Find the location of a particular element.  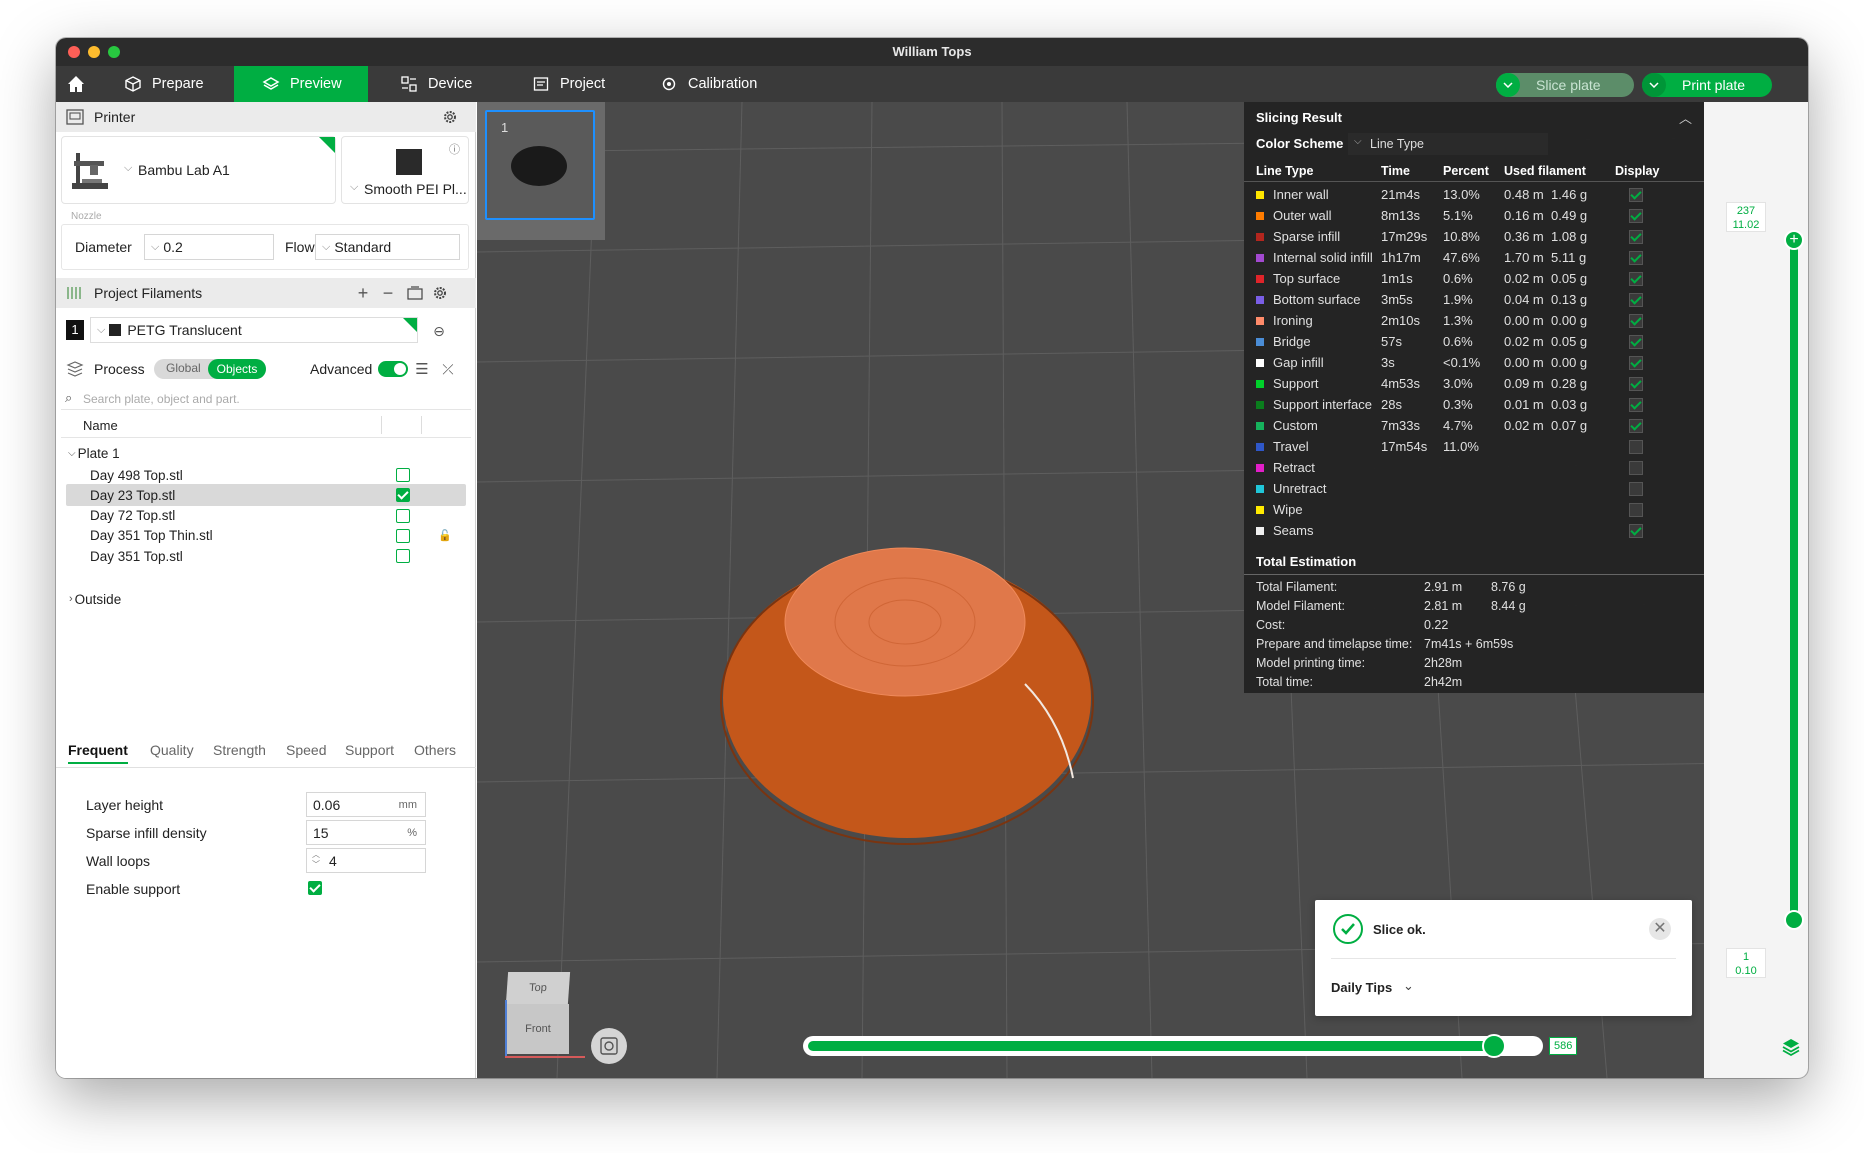

param-tab: Others is located at coordinates (435, 750).